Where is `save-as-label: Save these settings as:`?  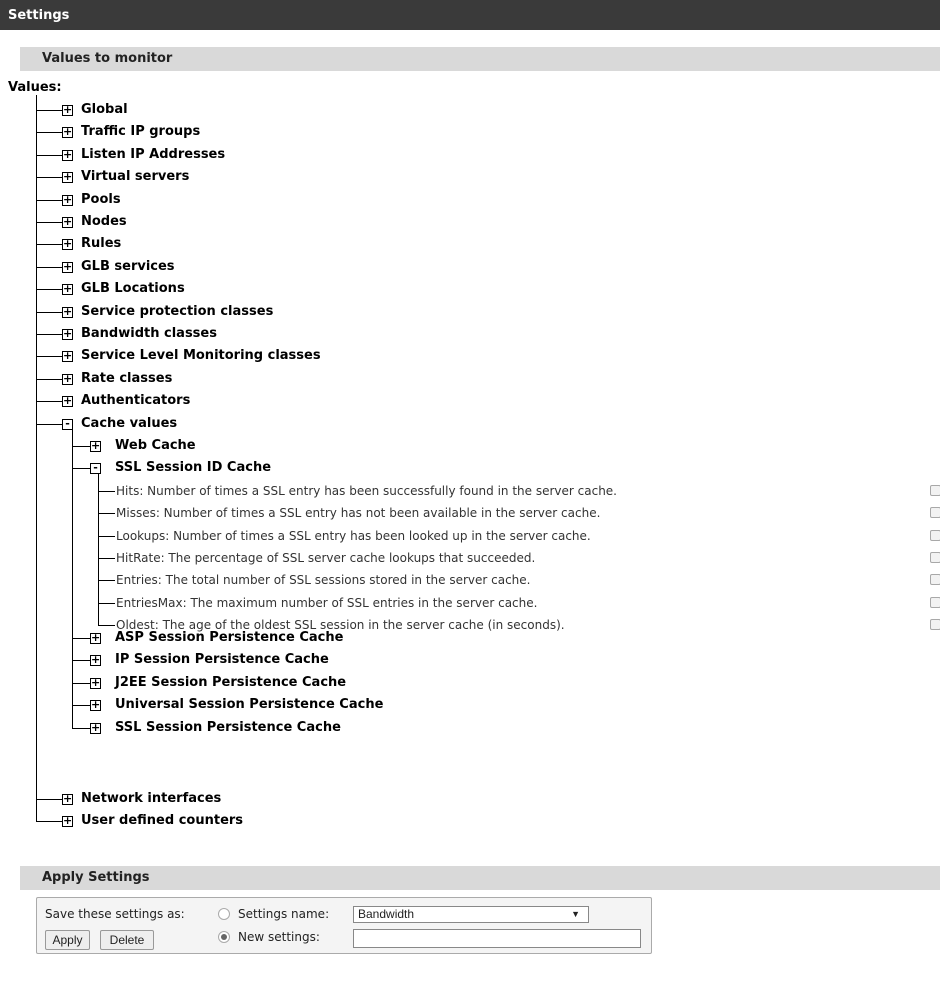
save-as-label: Save these settings as: is located at coordinates (115, 914).